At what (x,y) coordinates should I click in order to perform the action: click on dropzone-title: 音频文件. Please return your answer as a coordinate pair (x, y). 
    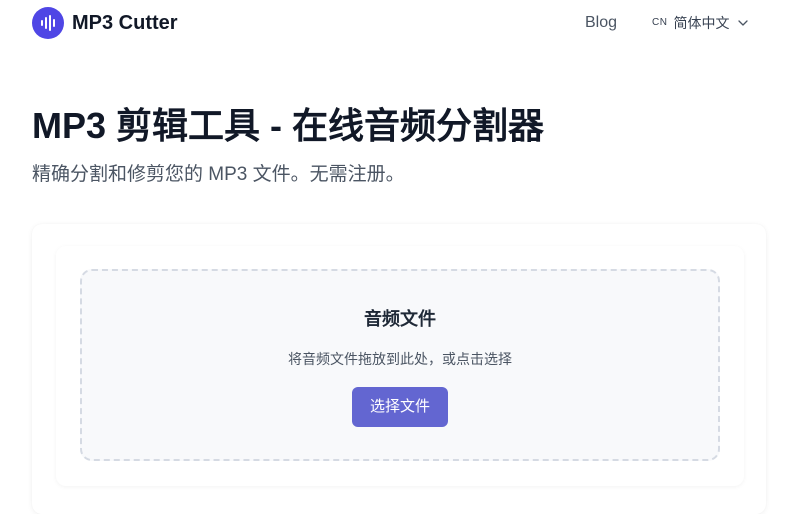
    Looking at the image, I should click on (400, 319).